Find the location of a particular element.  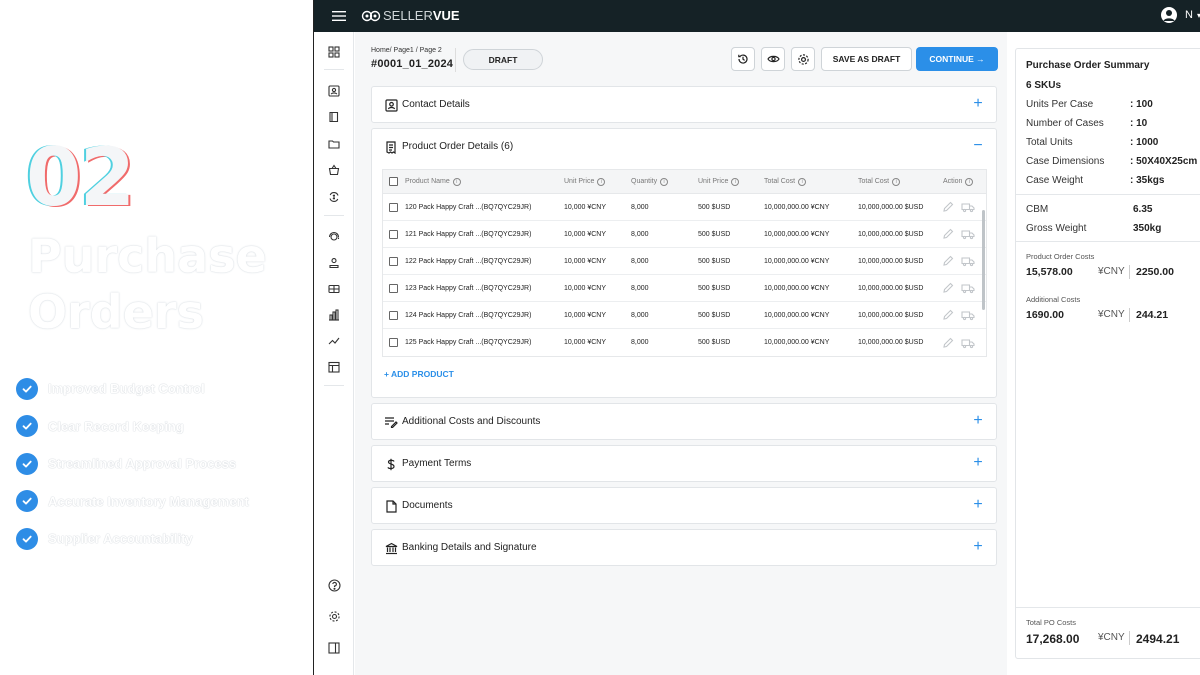

cell-name: 125 Pack Happy Craft ...(BQ7QYC29JR) is located at coordinates (468, 342).